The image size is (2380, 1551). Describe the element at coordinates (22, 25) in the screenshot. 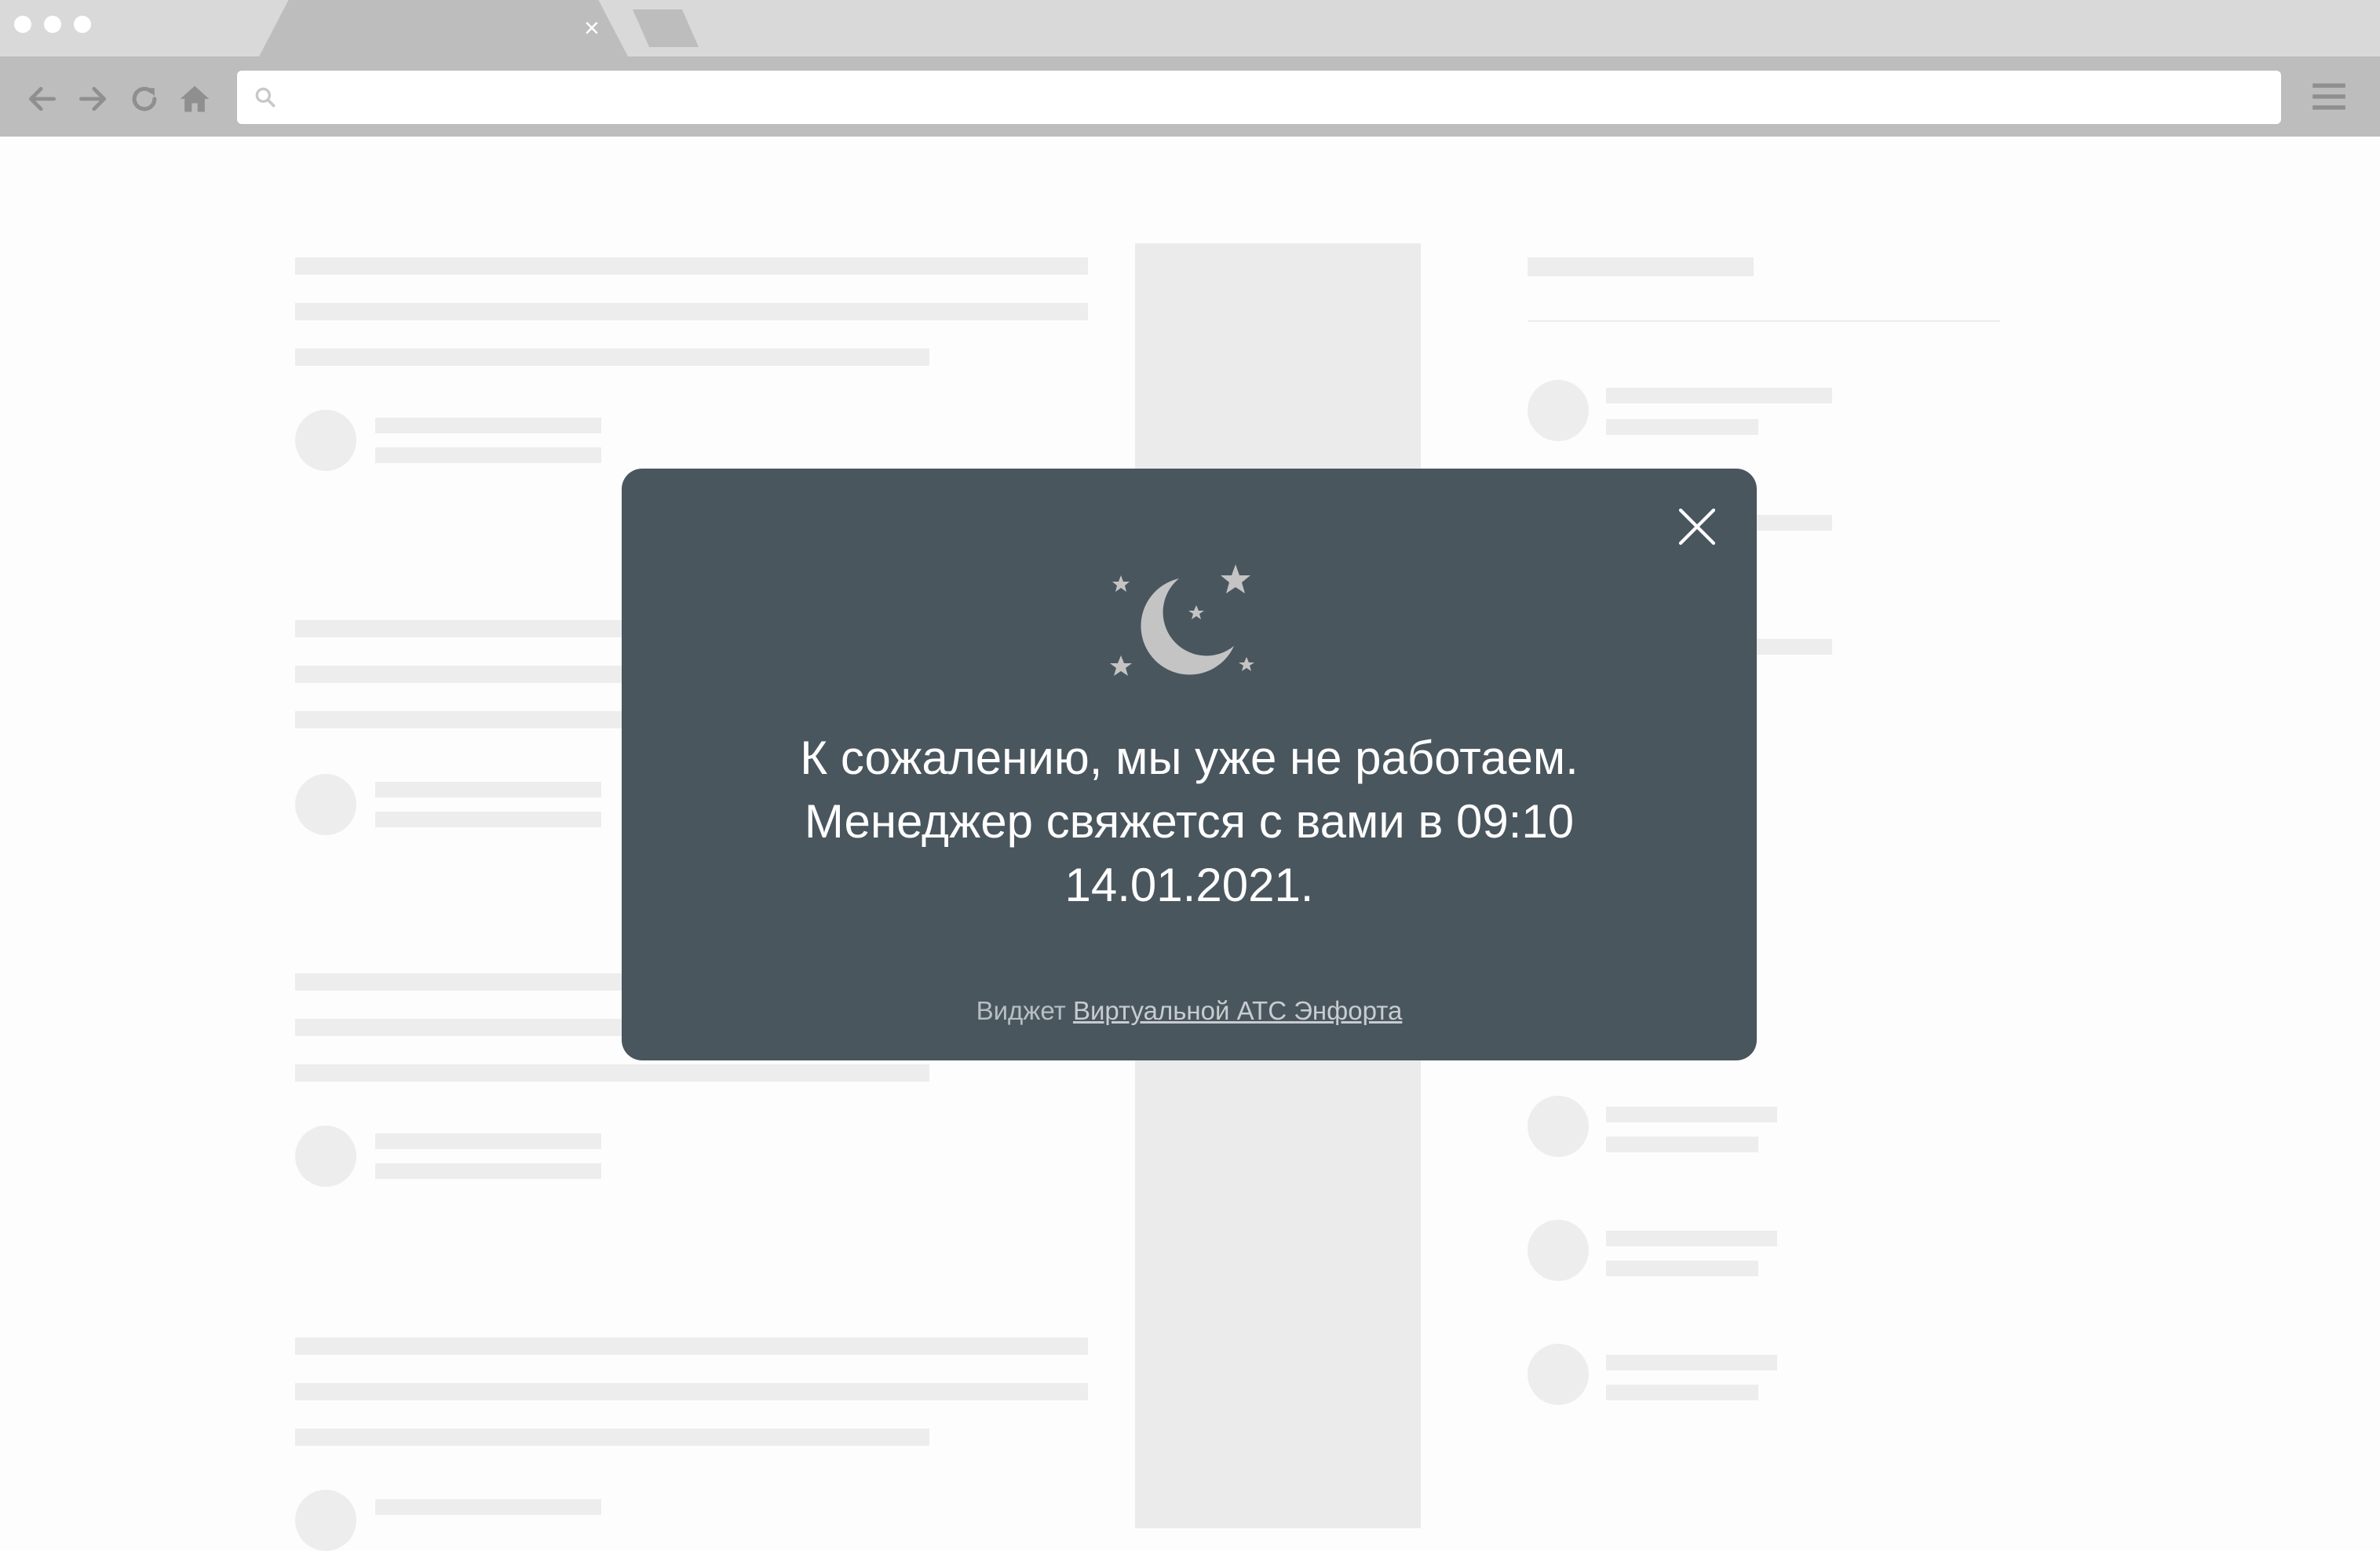

I see `window-close-dot` at that location.